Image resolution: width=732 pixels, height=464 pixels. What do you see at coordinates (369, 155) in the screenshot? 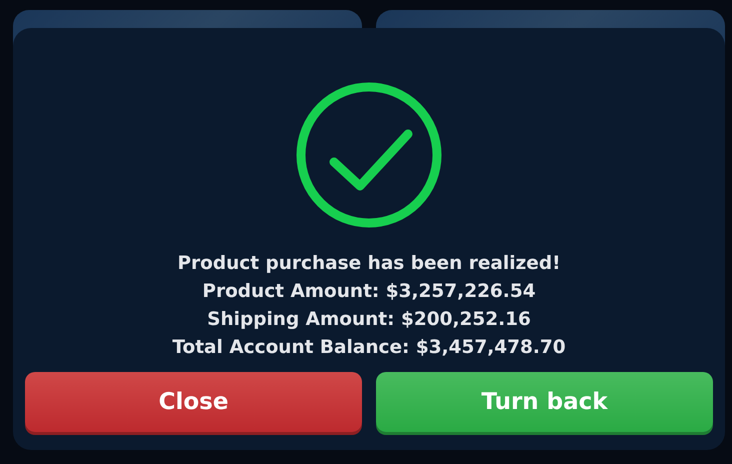
I see `checkmark-icon` at bounding box center [369, 155].